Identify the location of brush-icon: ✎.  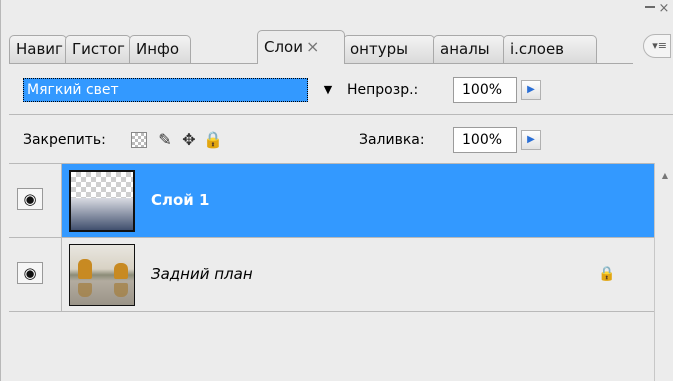
(165, 140).